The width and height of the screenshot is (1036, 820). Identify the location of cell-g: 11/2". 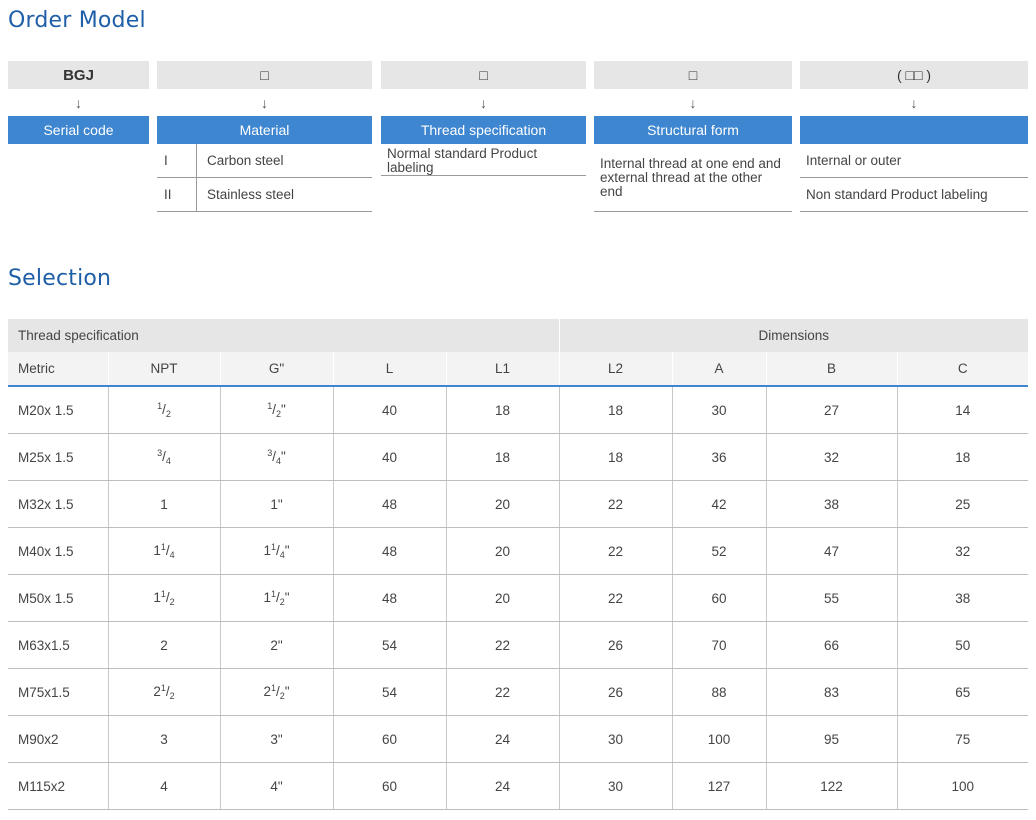
(276, 598).